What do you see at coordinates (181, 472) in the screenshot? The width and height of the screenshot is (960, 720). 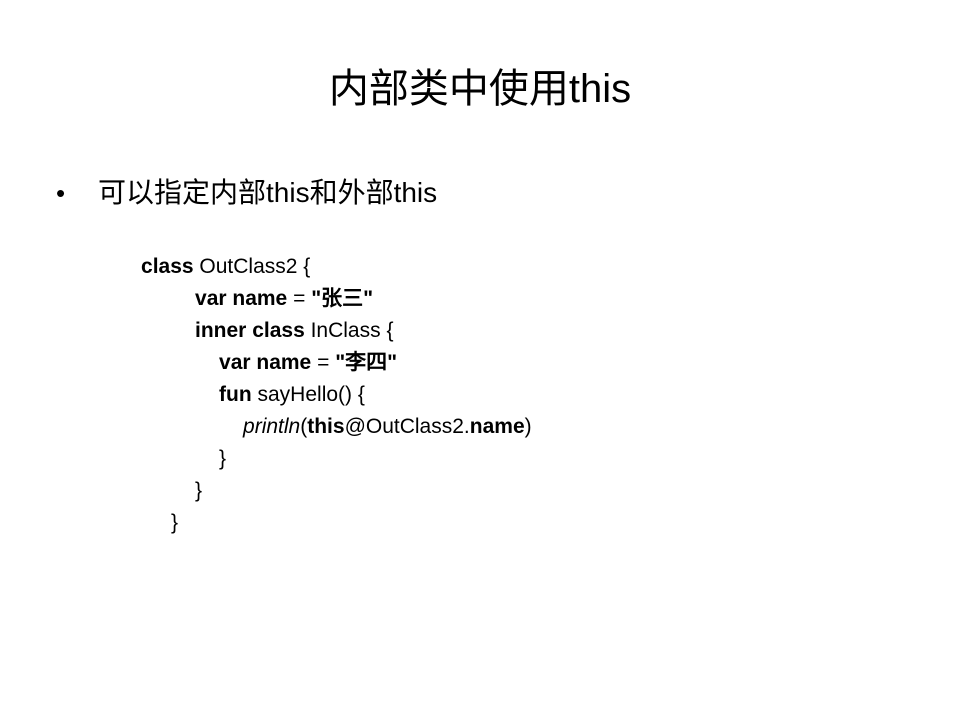 I see `code-line-close-inner: }` at bounding box center [181, 472].